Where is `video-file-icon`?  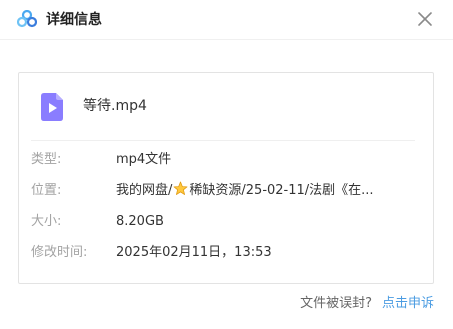
video-file-icon is located at coordinates (52, 107).